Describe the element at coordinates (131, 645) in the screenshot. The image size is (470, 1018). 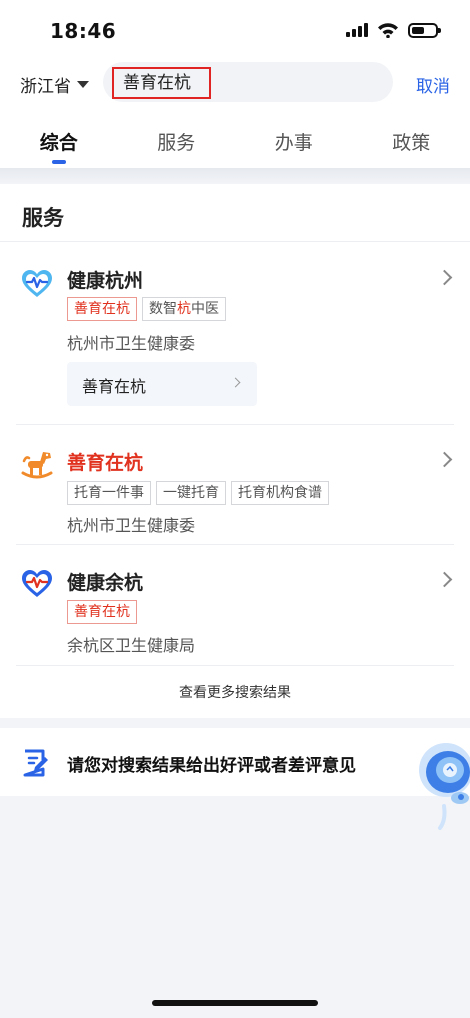
I see `result-org: 余杭区卫生健康局` at that location.